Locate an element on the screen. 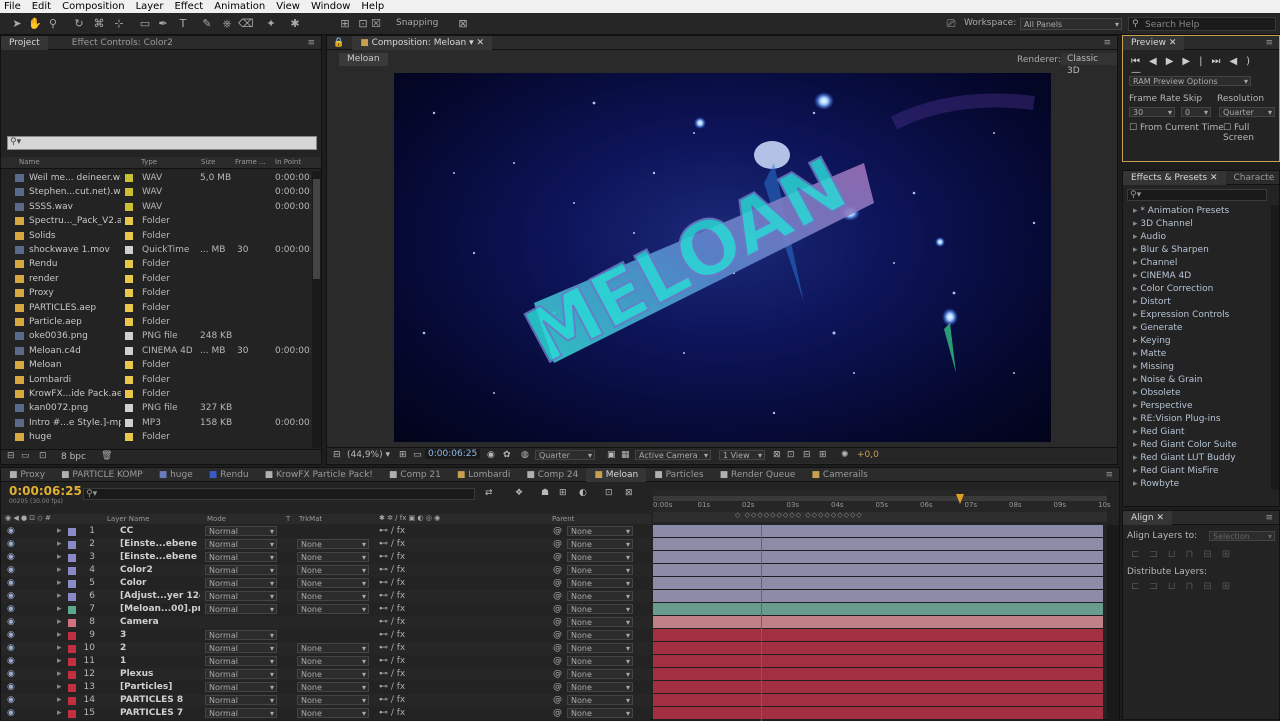 The height and width of the screenshot is (721, 1280). effects-category: Rowbyte is located at coordinates (1156, 484).